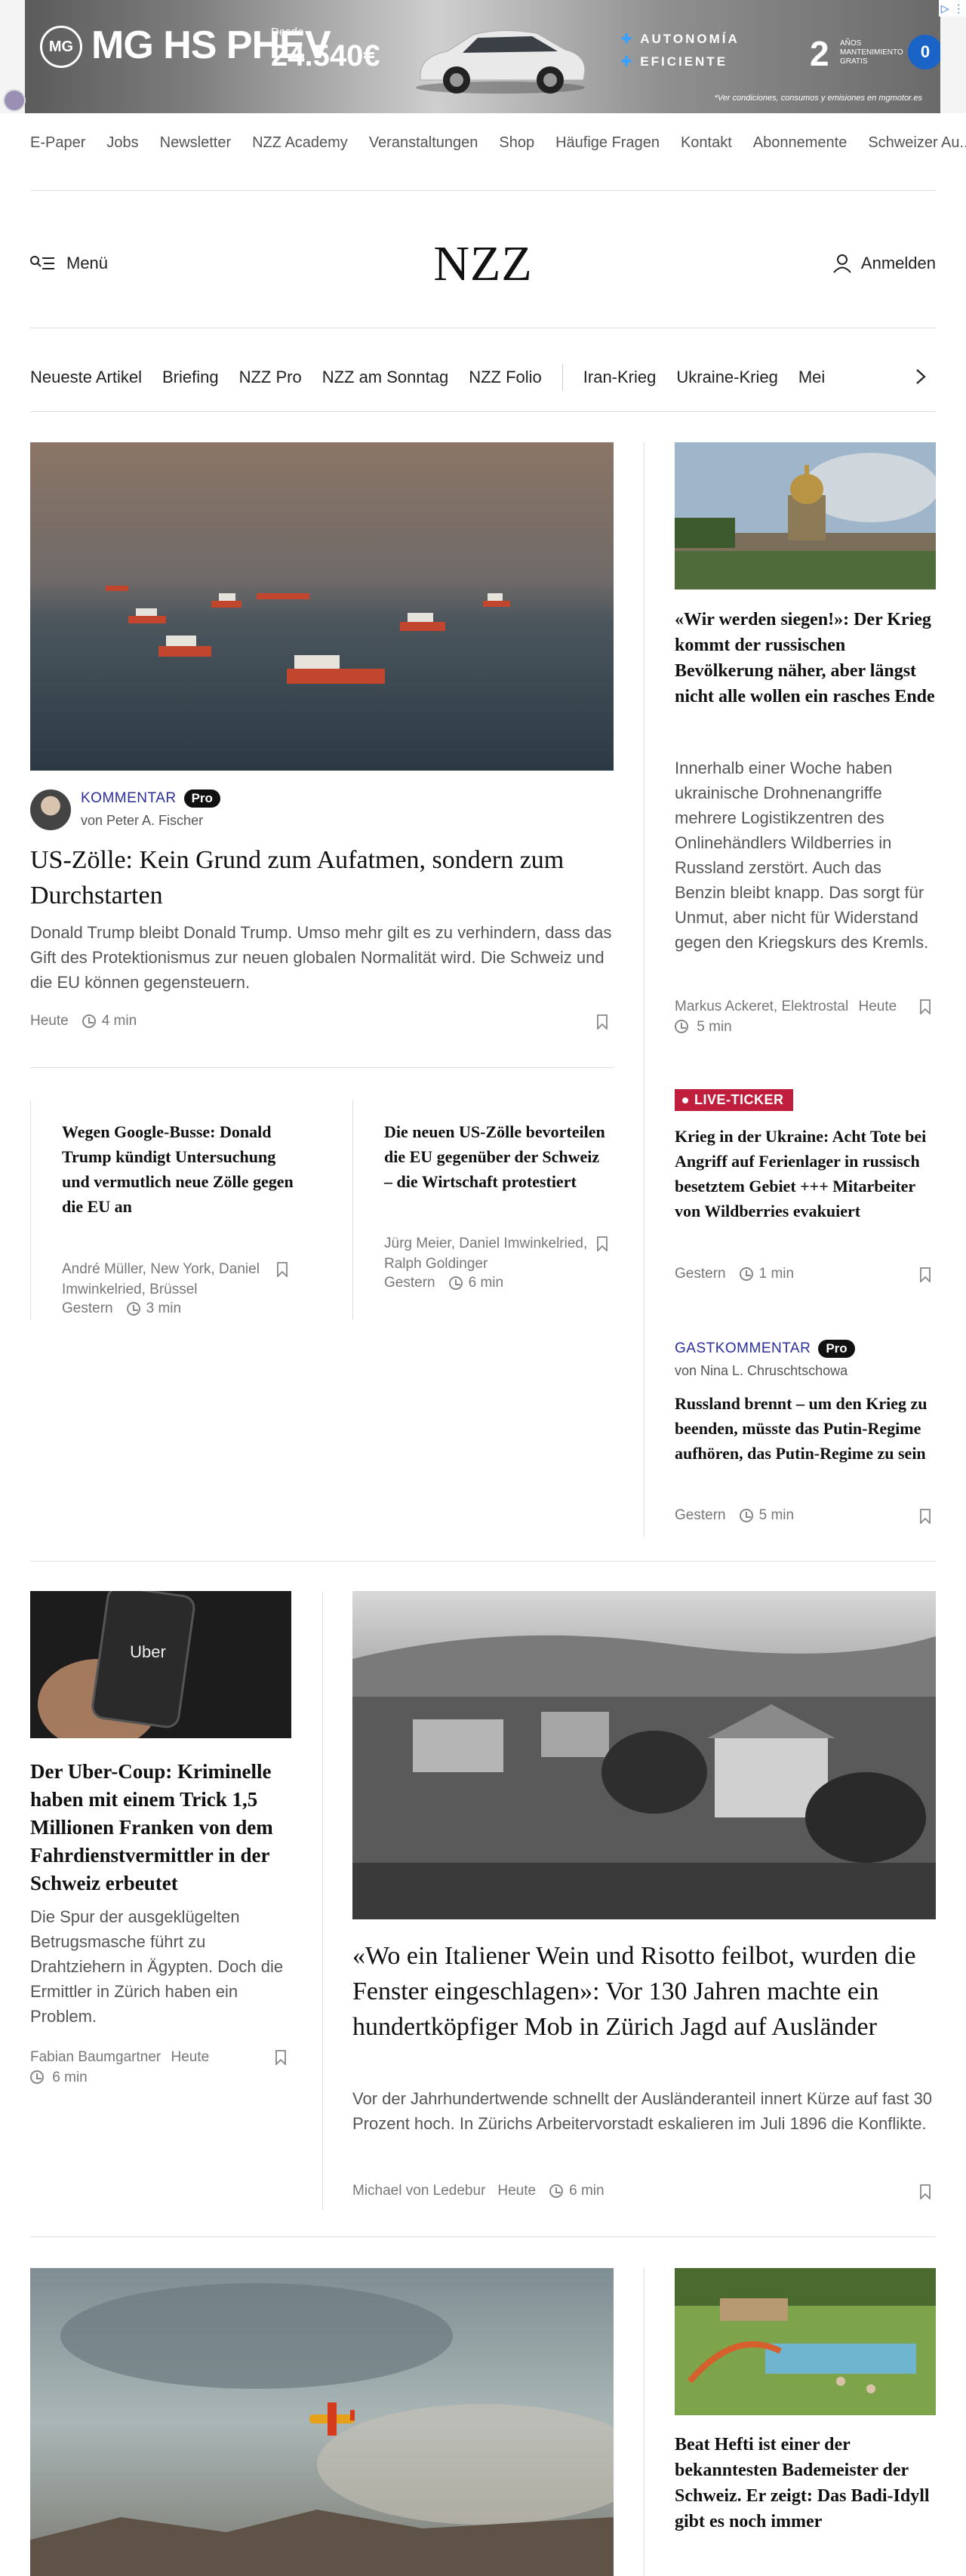 Image resolution: width=966 pixels, height=2576 pixels. Describe the element at coordinates (122, 143) in the screenshot. I see `util-link-jobs: Jobs` at that location.